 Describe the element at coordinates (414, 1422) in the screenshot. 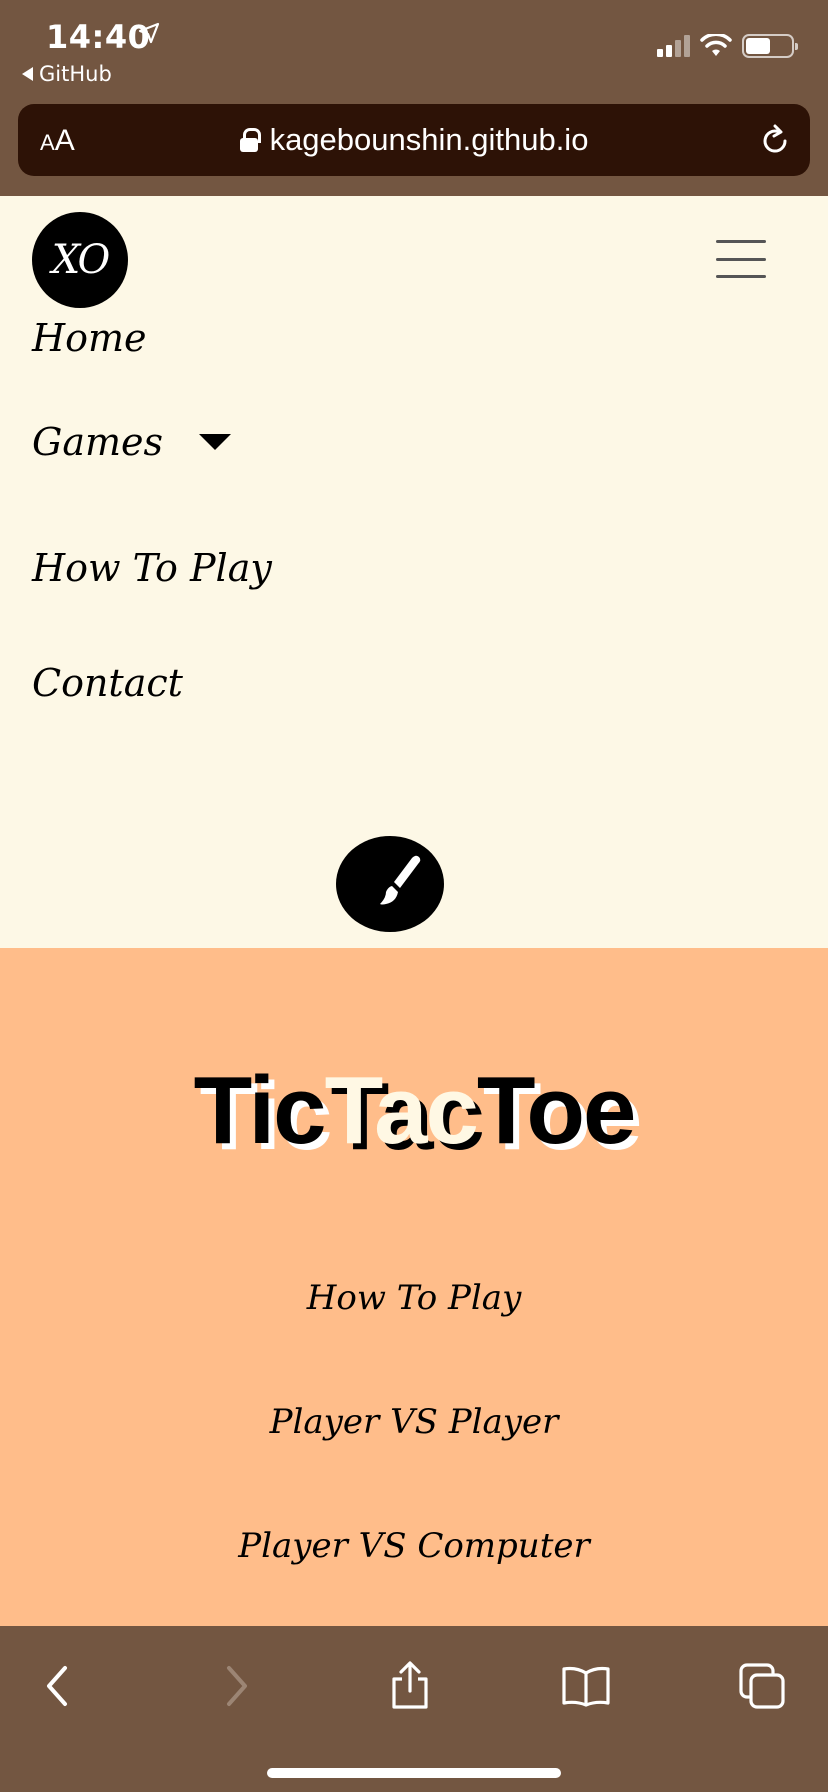

I see `player-vs-player-link: Player VS Player` at that location.